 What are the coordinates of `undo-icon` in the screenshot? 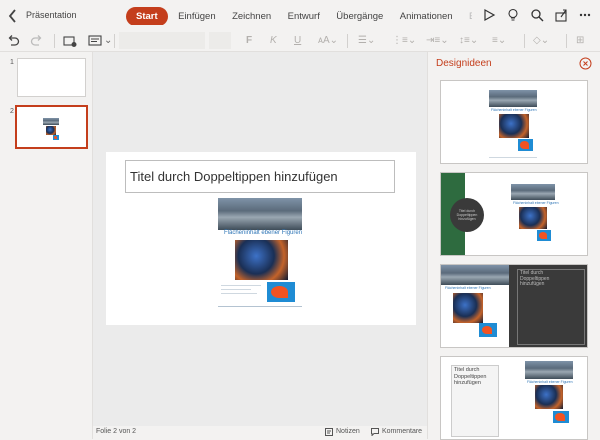 It's located at (13, 41).